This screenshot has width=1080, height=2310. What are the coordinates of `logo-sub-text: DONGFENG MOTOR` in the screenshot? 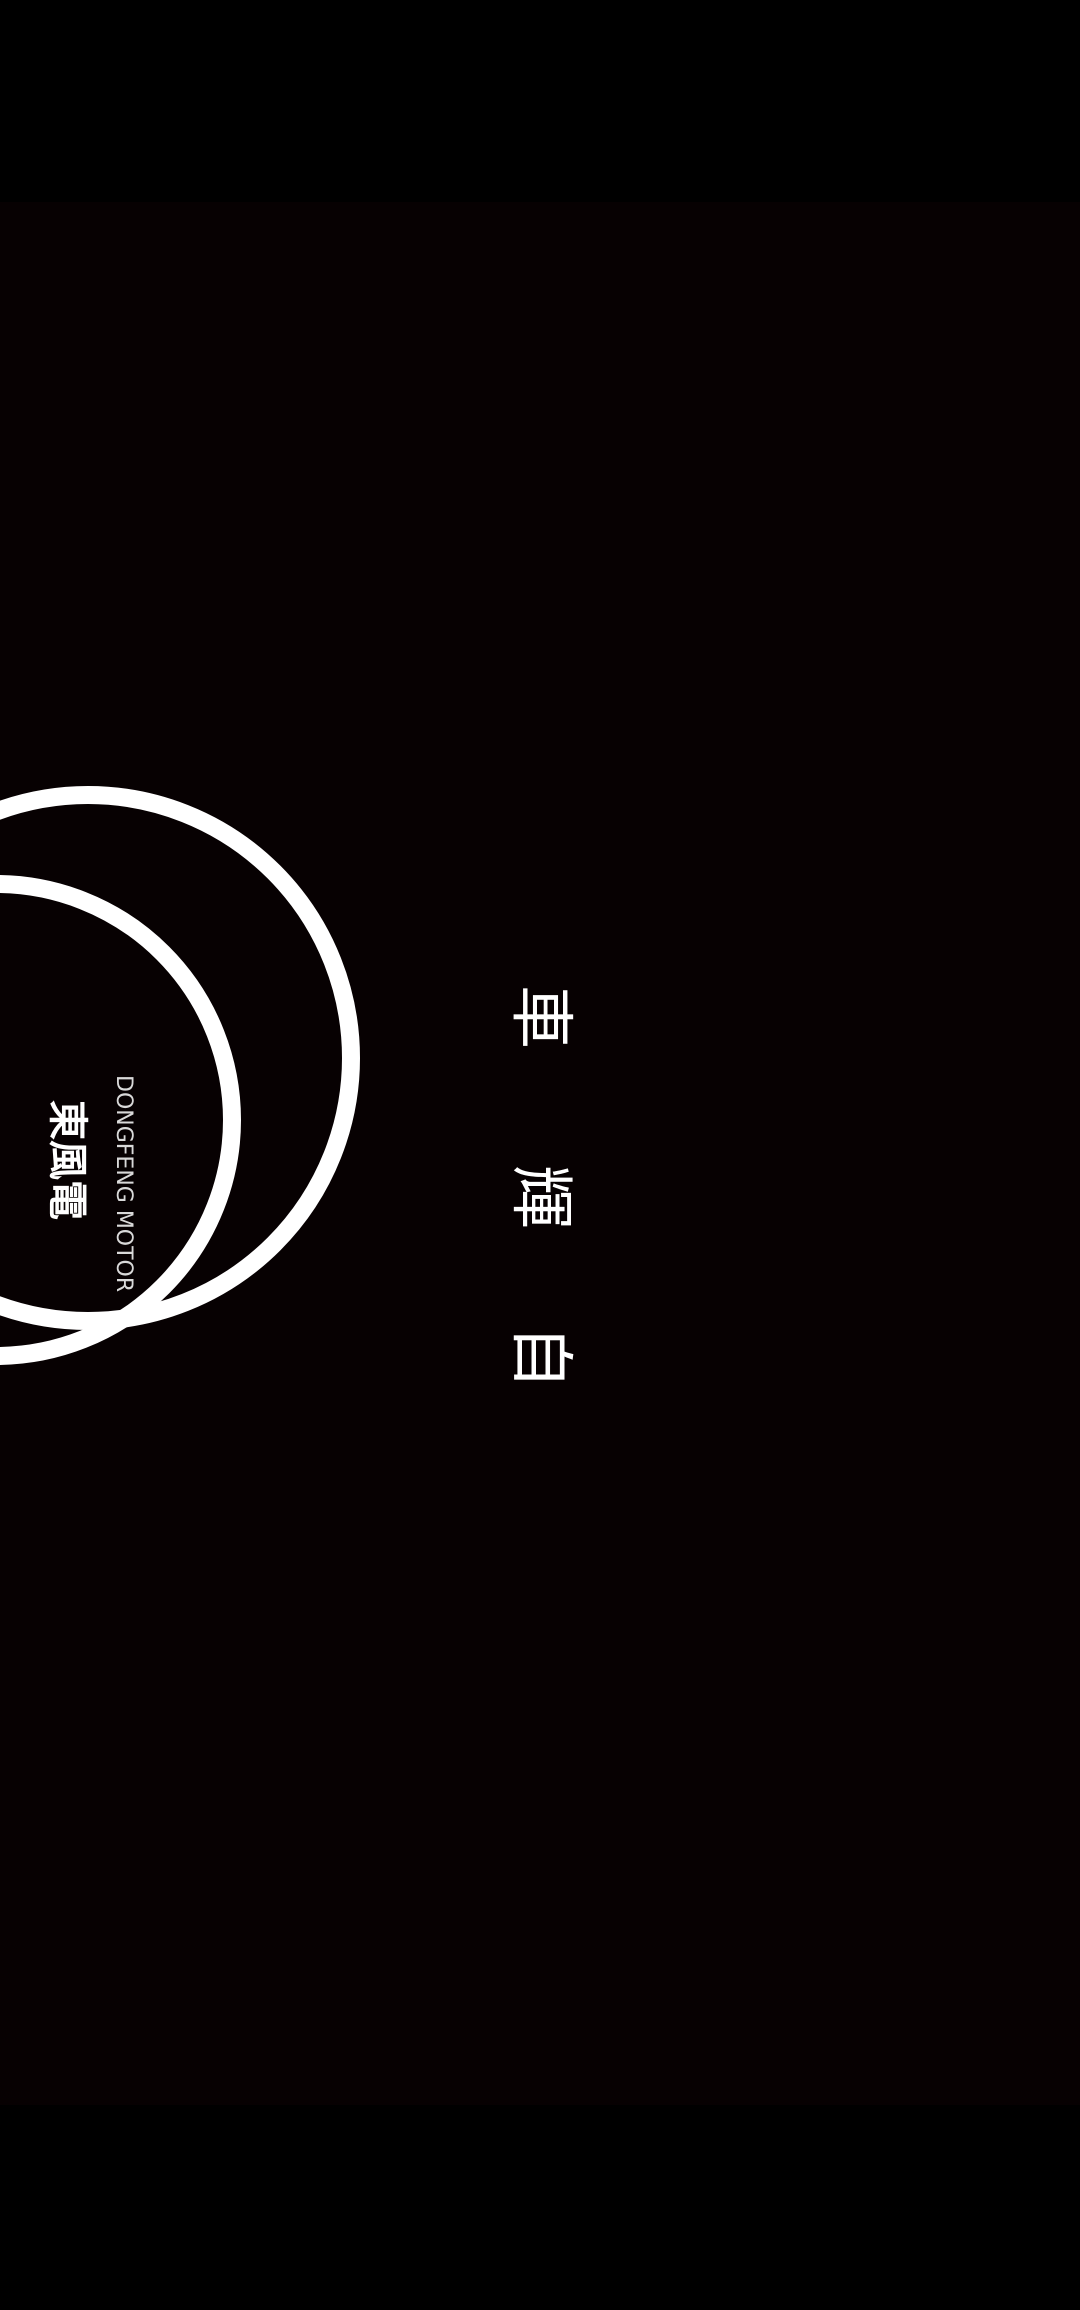 It's located at (123, 1184).